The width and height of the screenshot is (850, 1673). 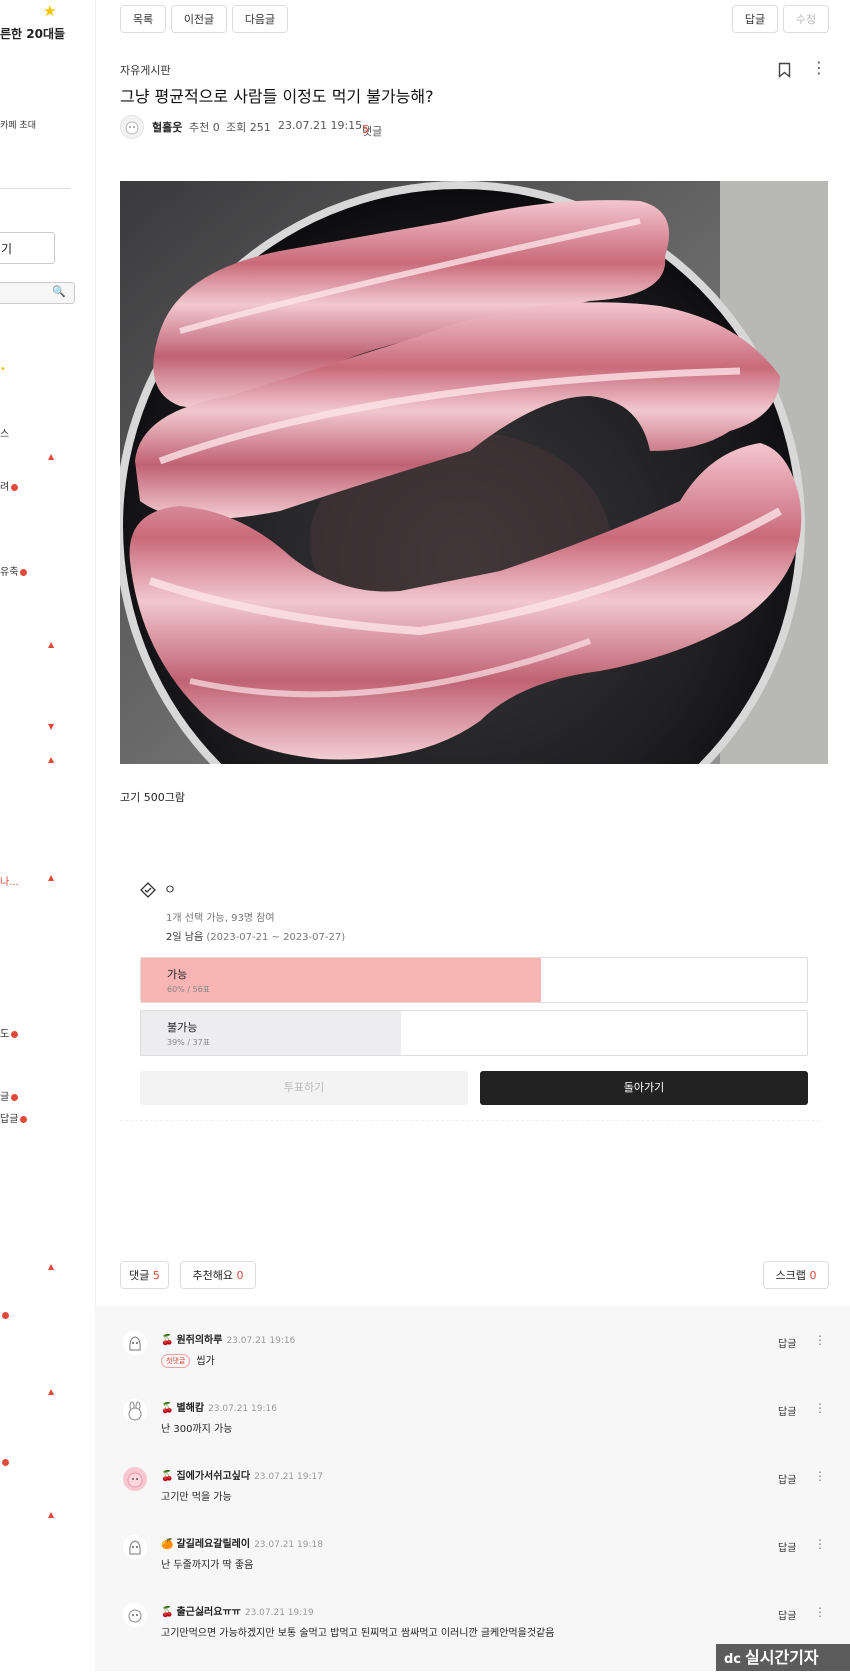 I want to click on sidebar-fragment-star: •, so click(x=3, y=369).